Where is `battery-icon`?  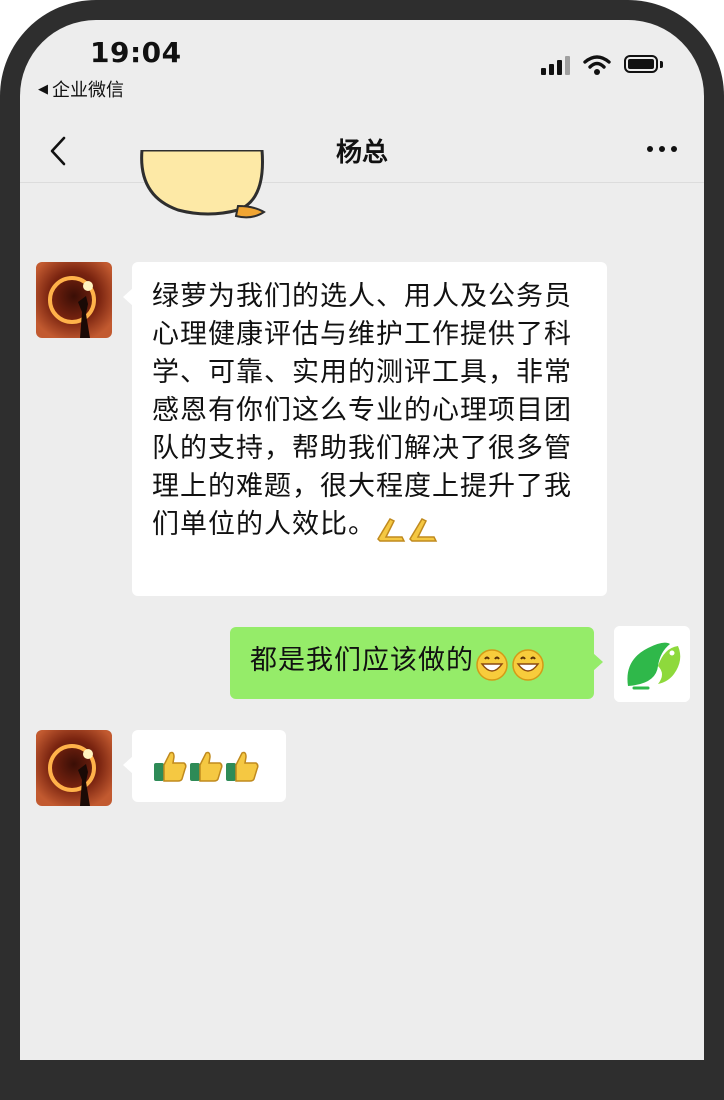
battery-icon is located at coordinates (644, 65).